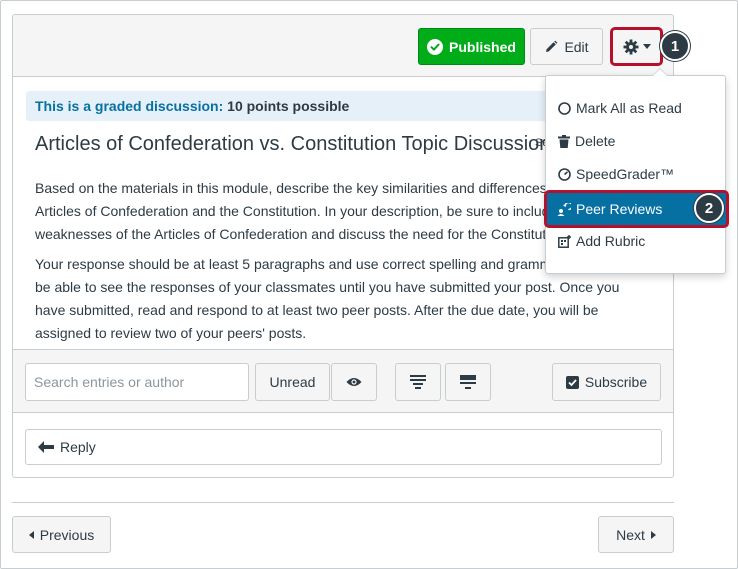 This screenshot has height=569, width=738. Describe the element at coordinates (435, 46) in the screenshot. I see `check-circle-icon` at that location.